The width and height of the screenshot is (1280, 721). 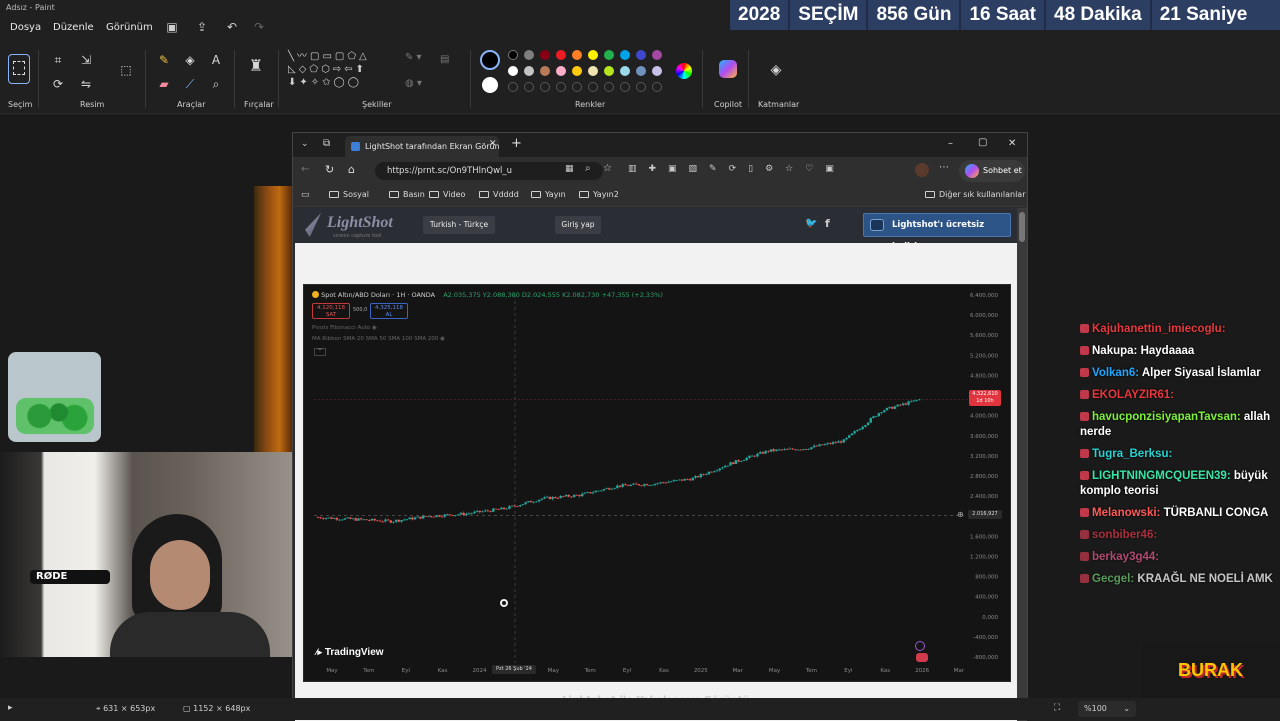 I want to click on other-bookmarks: Diğer sık kullanılanlar, so click(x=975, y=194).